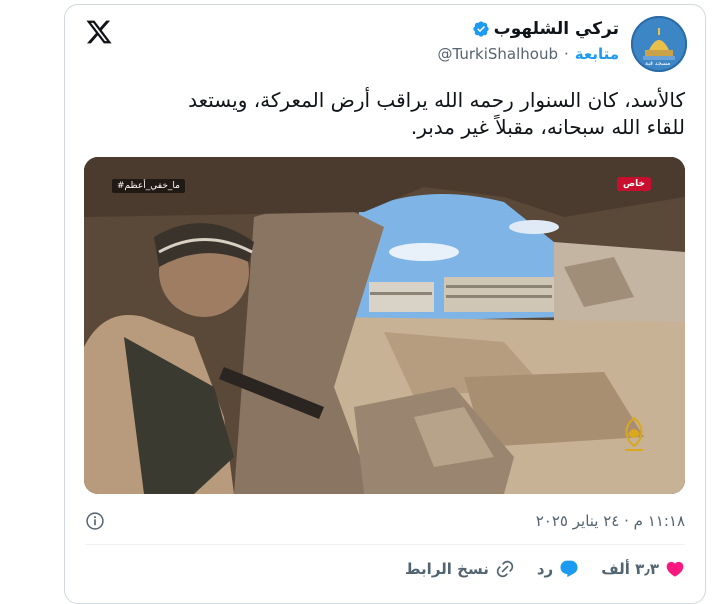  I want to click on display-name: تركي الشلهوب, so click(556, 29).